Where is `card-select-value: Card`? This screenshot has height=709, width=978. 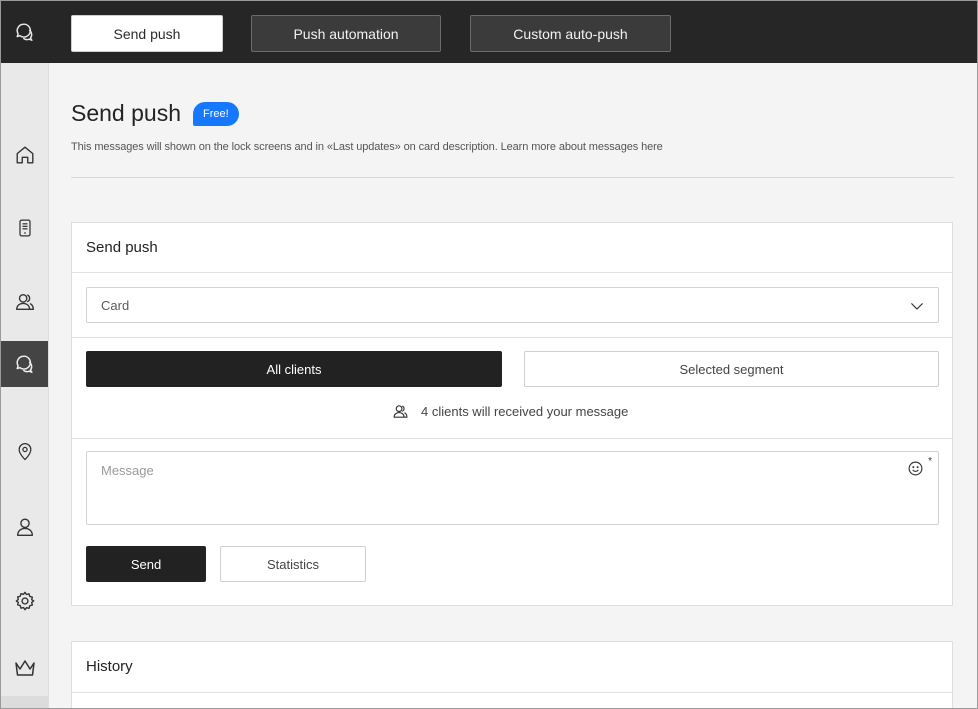
card-select-value: Card is located at coordinates (115, 305).